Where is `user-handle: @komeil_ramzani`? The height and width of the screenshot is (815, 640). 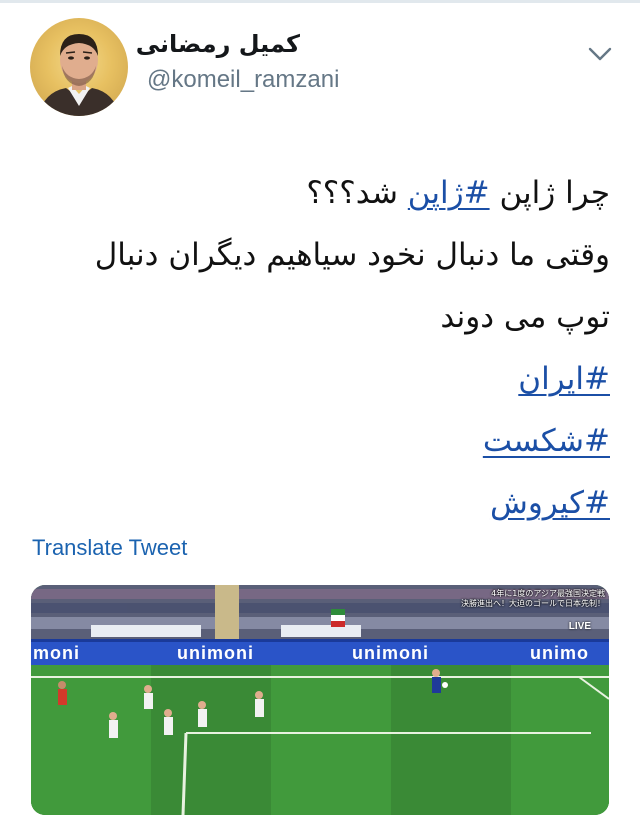 user-handle: @komeil_ramzani is located at coordinates (243, 80).